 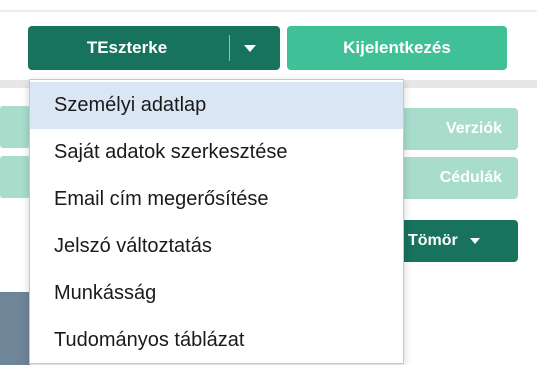 I want to click on menu-item-edit-own-data: Saját adatok szerkesztése, so click(x=216, y=152).